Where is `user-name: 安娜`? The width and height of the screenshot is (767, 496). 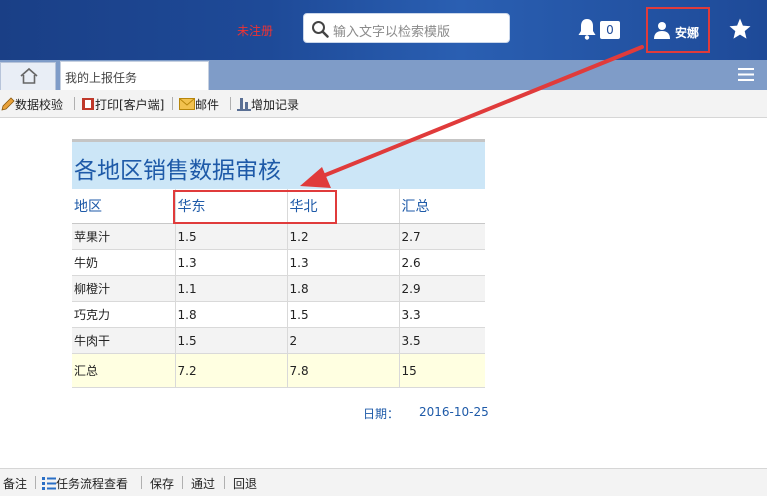 user-name: 安娜 is located at coordinates (687, 33).